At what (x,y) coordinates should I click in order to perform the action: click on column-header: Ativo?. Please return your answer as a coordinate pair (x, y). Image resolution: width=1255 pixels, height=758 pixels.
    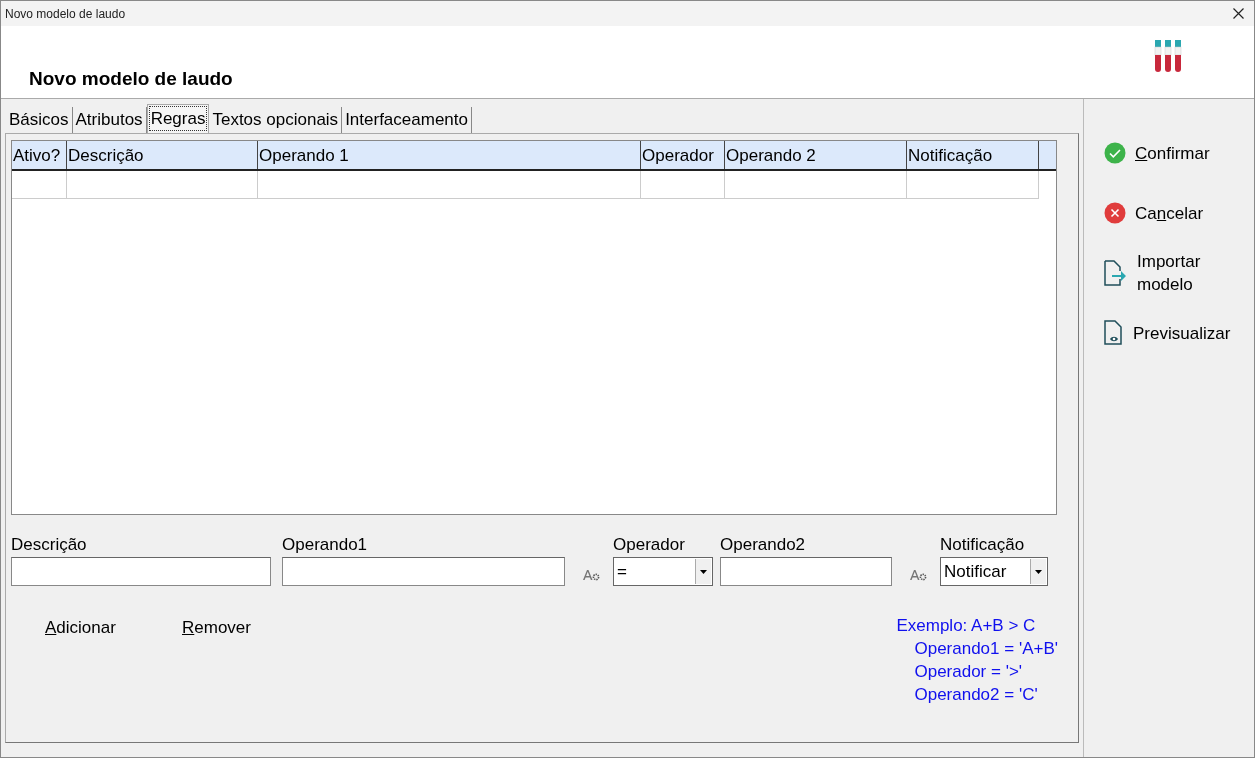
    Looking at the image, I should click on (39, 155).